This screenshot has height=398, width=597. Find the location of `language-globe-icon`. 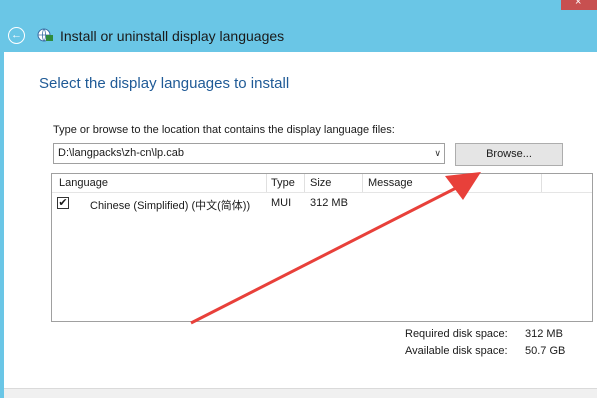

language-globe-icon is located at coordinates (45, 35).